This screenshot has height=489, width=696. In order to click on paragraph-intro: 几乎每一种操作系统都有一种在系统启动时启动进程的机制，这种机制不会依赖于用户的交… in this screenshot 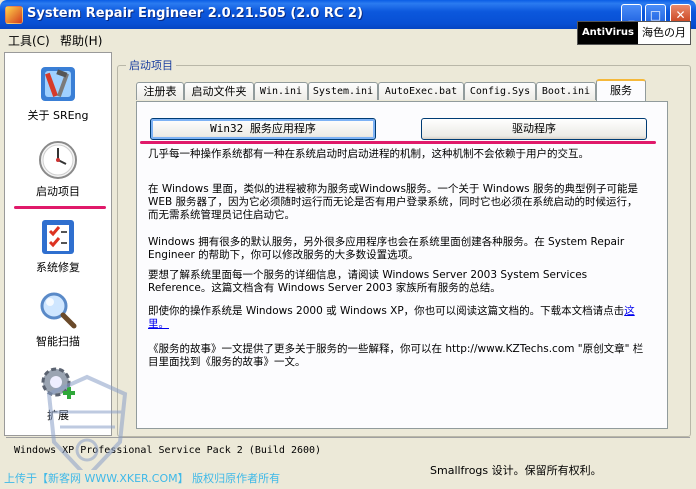, I will do `click(368, 154)`.